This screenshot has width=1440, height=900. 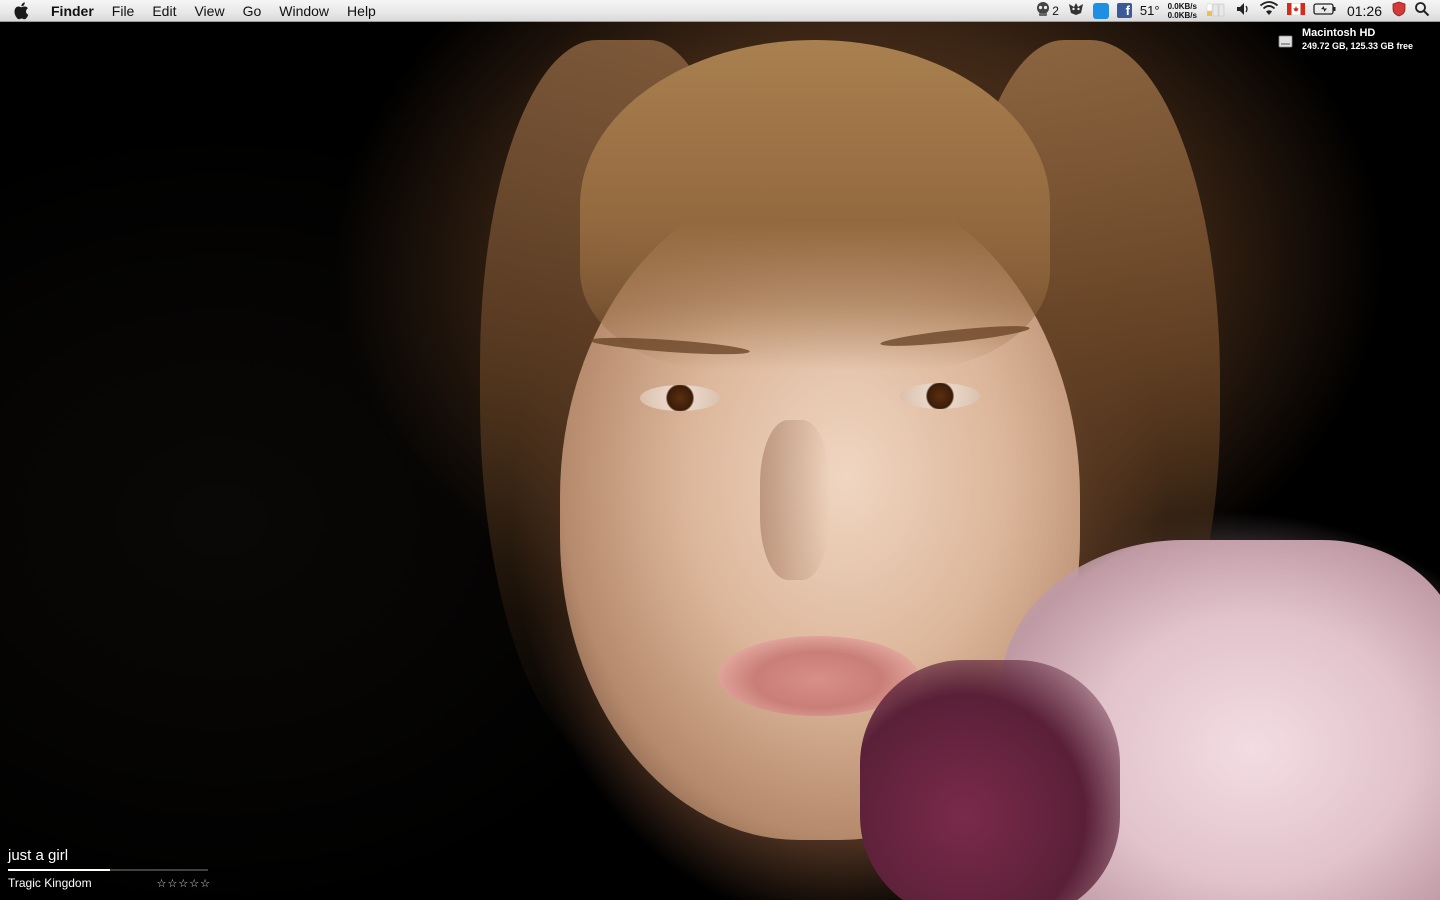 I want to click on clock: 01:26, so click(x=1364, y=11).